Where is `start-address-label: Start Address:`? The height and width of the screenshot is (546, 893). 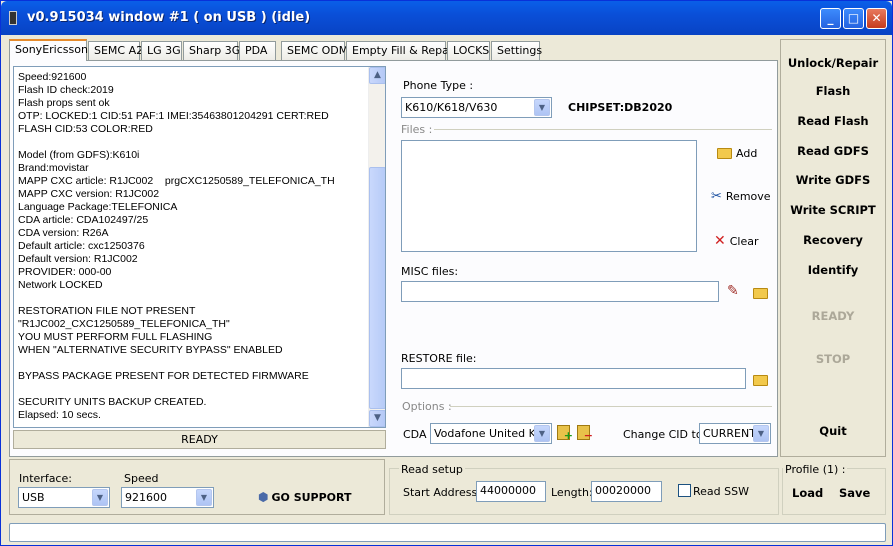
start-address-label: Start Address: is located at coordinates (442, 492).